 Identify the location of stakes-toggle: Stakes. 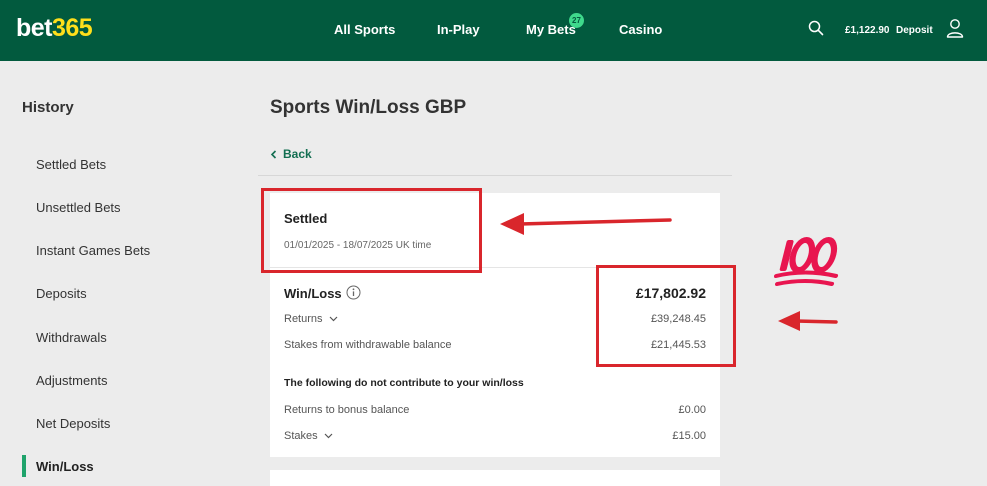
(308, 436).